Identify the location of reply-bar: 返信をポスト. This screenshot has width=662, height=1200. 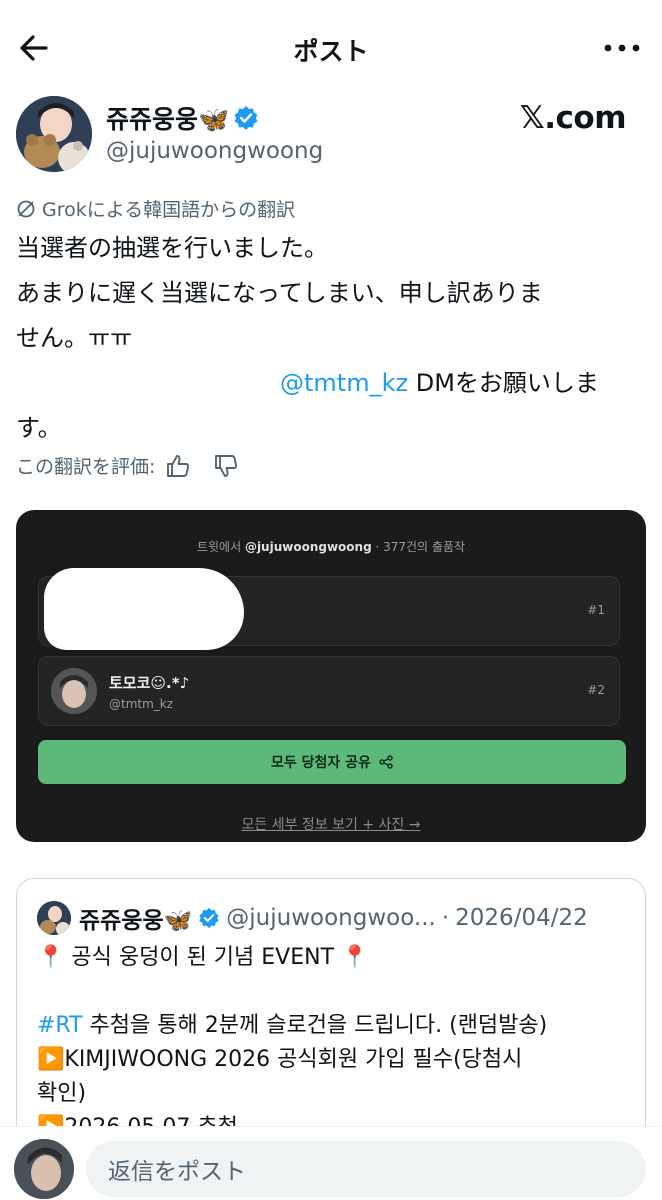
(331, 1163).